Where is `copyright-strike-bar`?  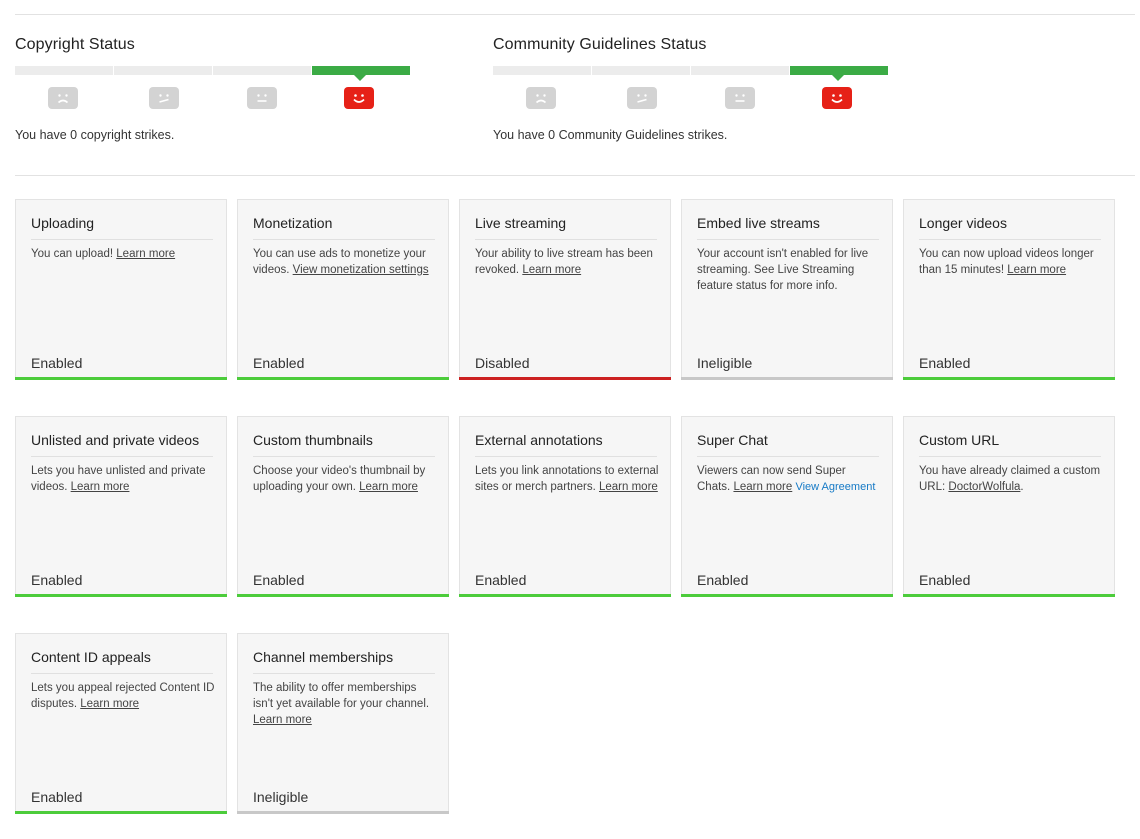 copyright-strike-bar is located at coordinates (213, 73).